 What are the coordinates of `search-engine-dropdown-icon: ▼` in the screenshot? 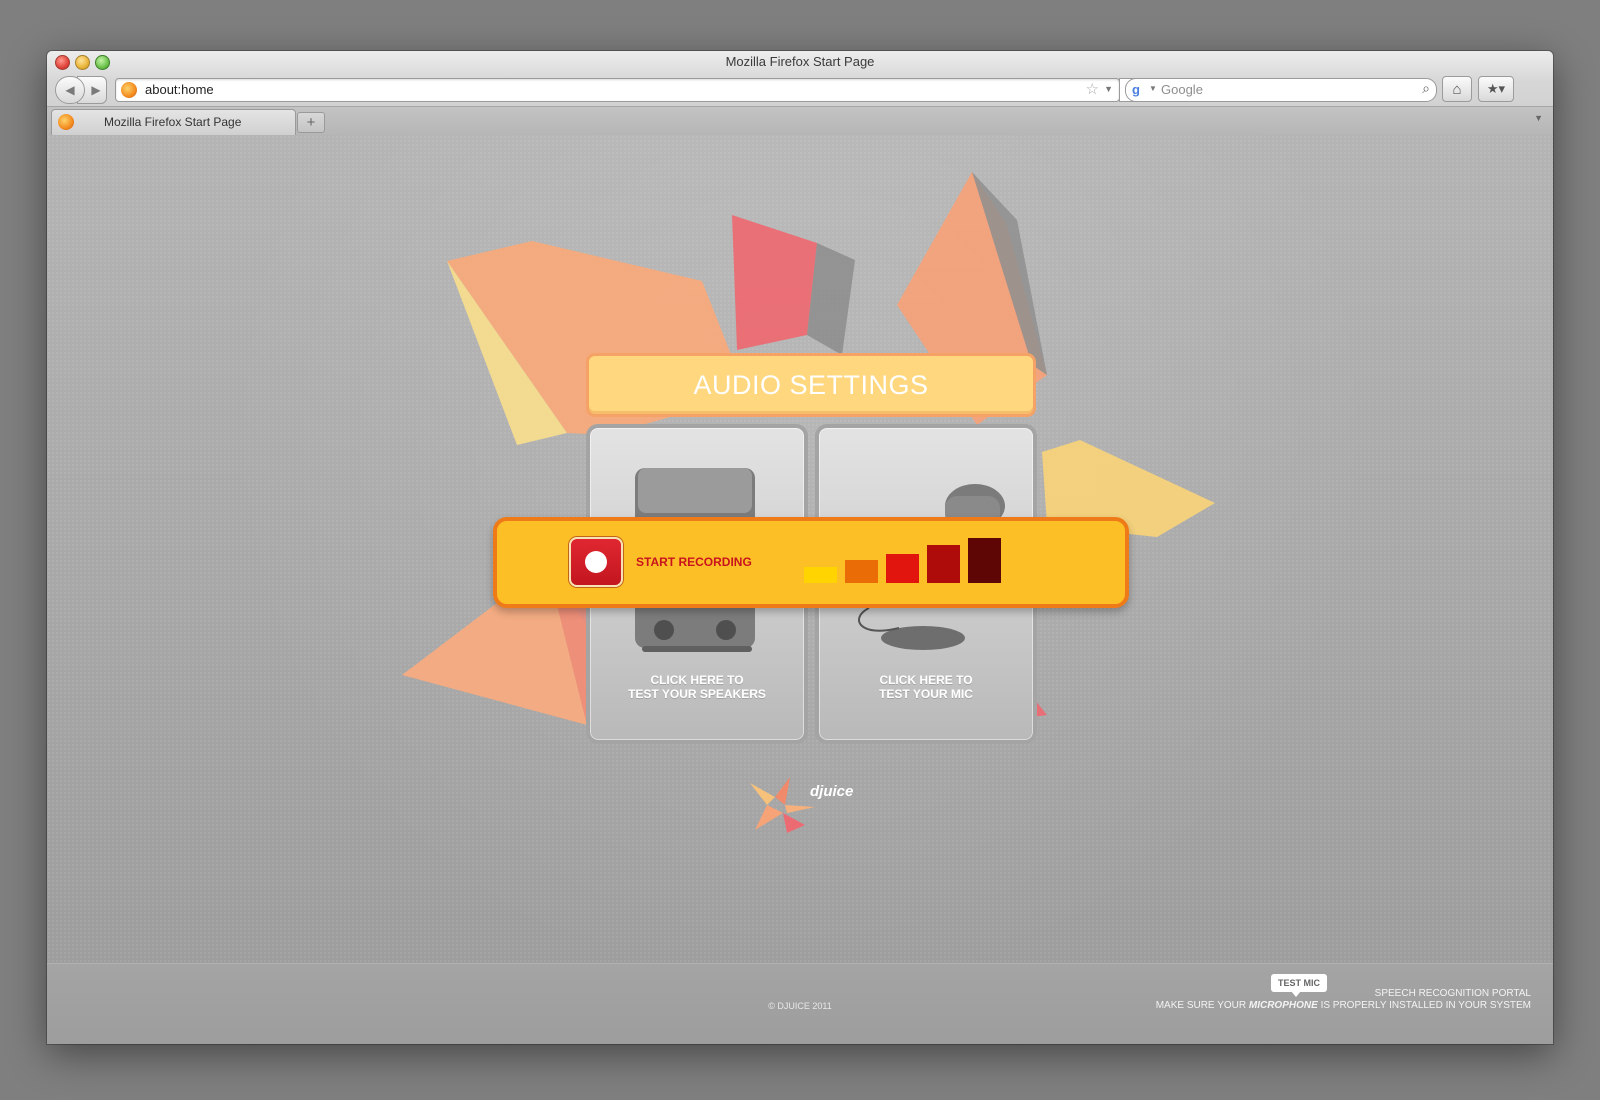 It's located at (1153, 88).